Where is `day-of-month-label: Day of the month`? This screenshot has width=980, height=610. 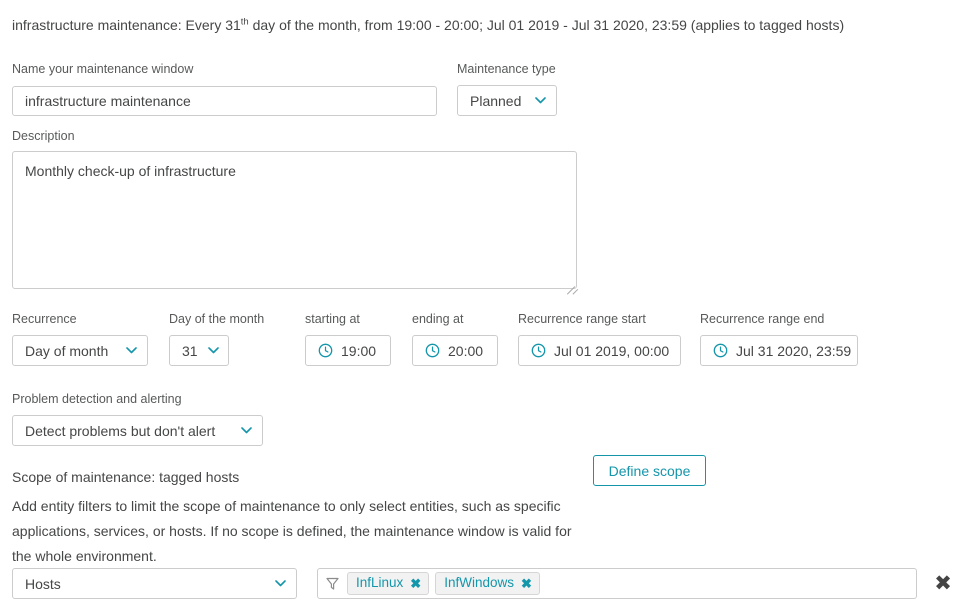 day-of-month-label: Day of the month is located at coordinates (217, 319).